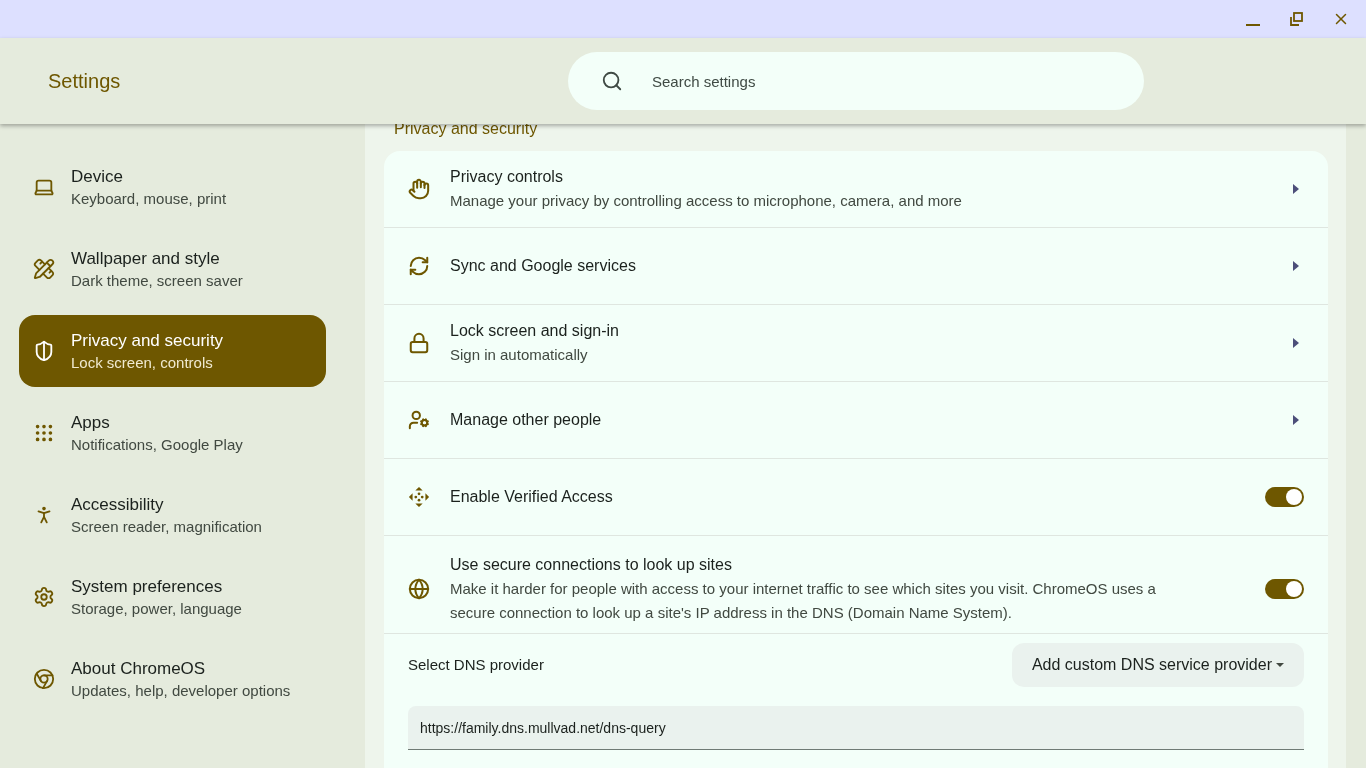 Image resolution: width=1366 pixels, height=768 pixels. Describe the element at coordinates (803, 600) in the screenshot. I see `row-subtitle: Make it harder for people with access to your internet traffic to see which sites you visit. ChromeOS uses a secure connection to look up a site's IP address in the DNS (Domain Name System).` at that location.